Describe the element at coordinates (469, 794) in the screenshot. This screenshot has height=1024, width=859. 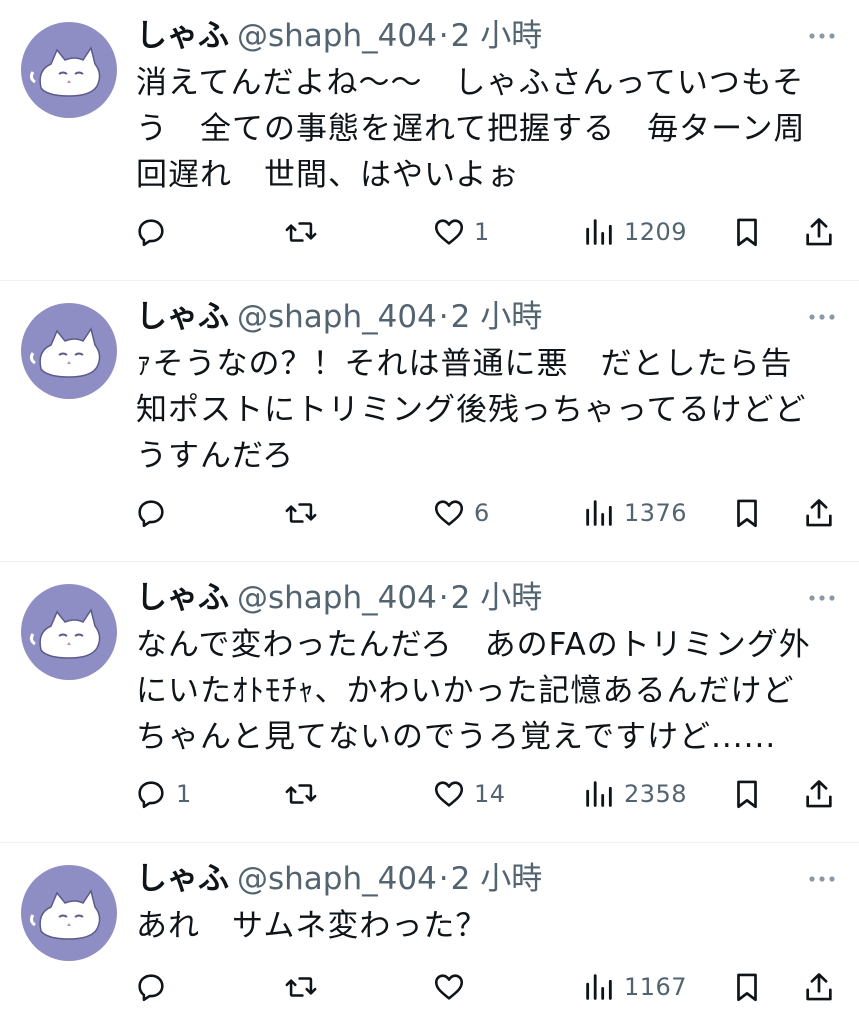
I see `like-button: 14` at that location.